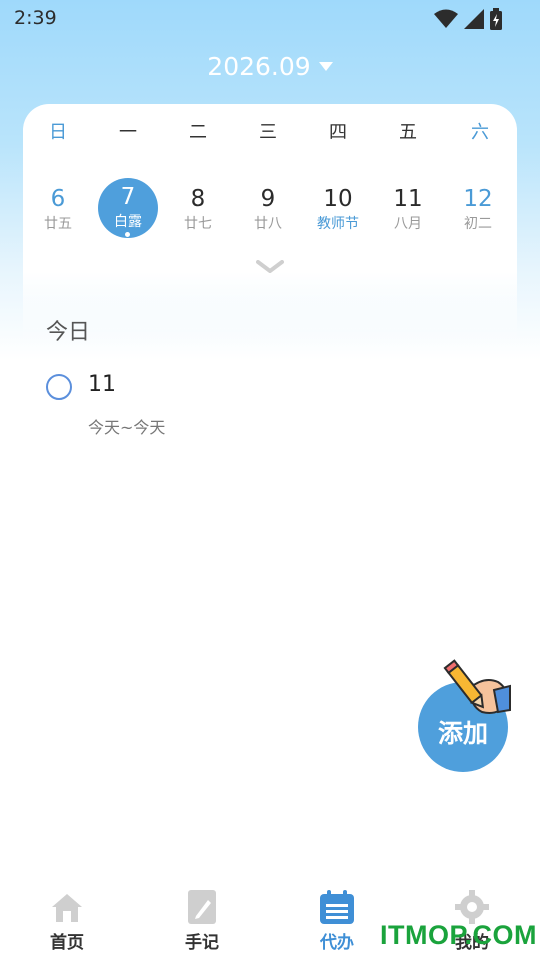  What do you see at coordinates (102, 384) in the screenshot?
I see `todo-title: 11` at bounding box center [102, 384].